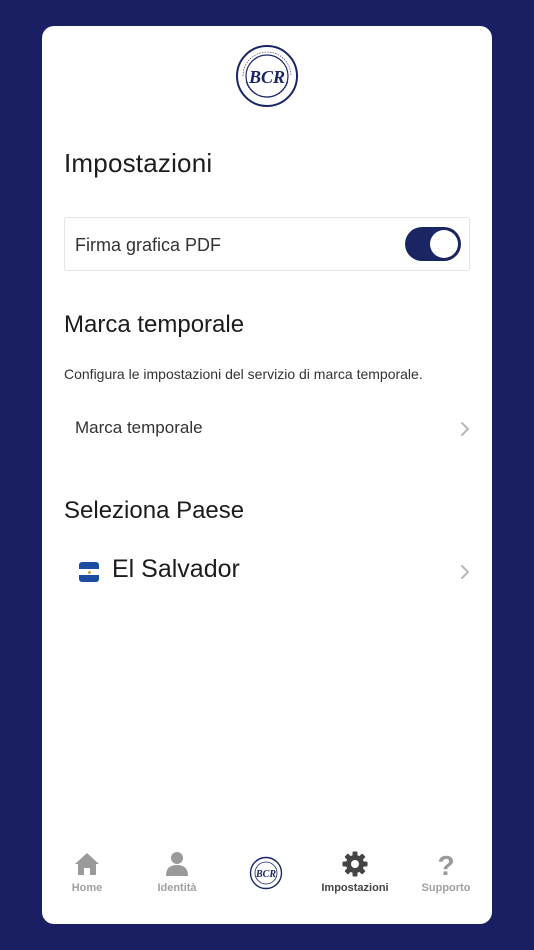 Image resolution: width=534 pixels, height=950 pixels. What do you see at coordinates (176, 569) in the screenshot?
I see `selected-country: El Salvador` at bounding box center [176, 569].